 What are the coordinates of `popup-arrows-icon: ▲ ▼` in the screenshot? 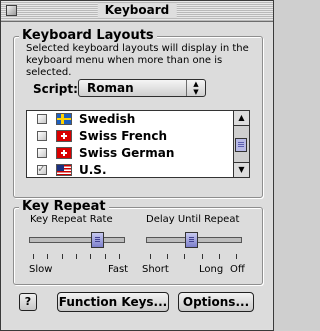 It's located at (195, 88).